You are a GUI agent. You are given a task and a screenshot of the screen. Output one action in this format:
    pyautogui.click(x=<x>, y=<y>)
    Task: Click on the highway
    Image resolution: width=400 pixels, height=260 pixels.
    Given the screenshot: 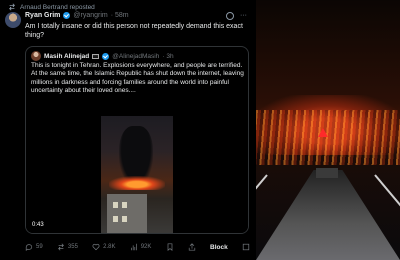 What is the action you would take?
    pyautogui.click(x=328, y=215)
    